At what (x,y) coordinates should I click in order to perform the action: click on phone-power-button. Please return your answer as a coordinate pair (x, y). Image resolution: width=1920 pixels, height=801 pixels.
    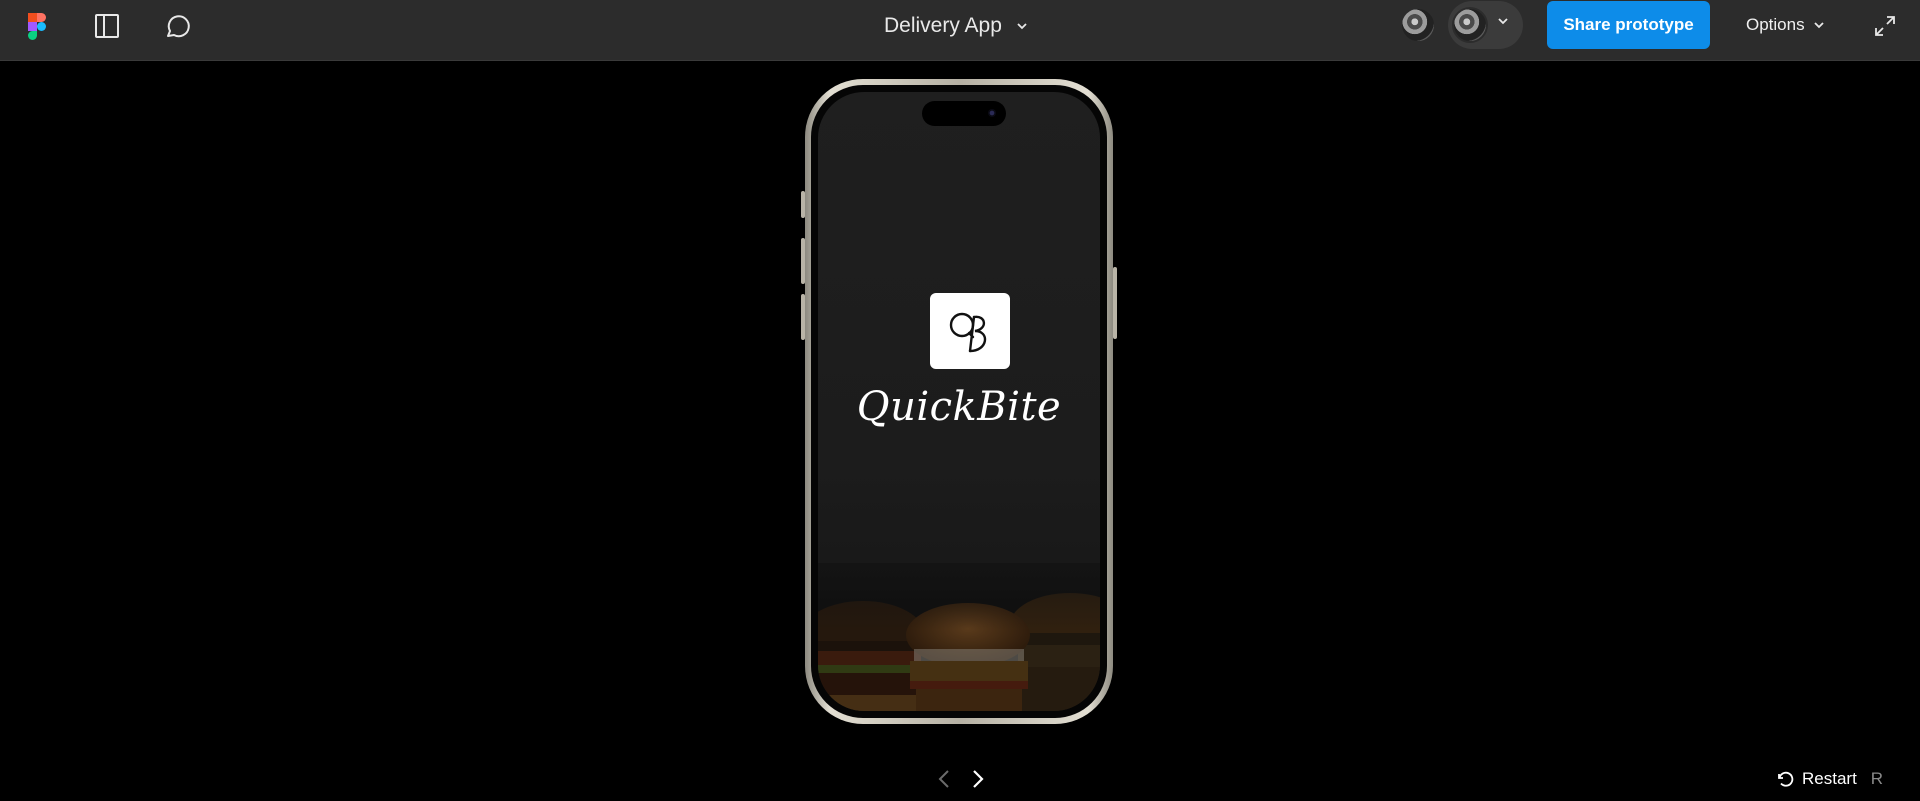
    Looking at the image, I should click on (1115, 303).